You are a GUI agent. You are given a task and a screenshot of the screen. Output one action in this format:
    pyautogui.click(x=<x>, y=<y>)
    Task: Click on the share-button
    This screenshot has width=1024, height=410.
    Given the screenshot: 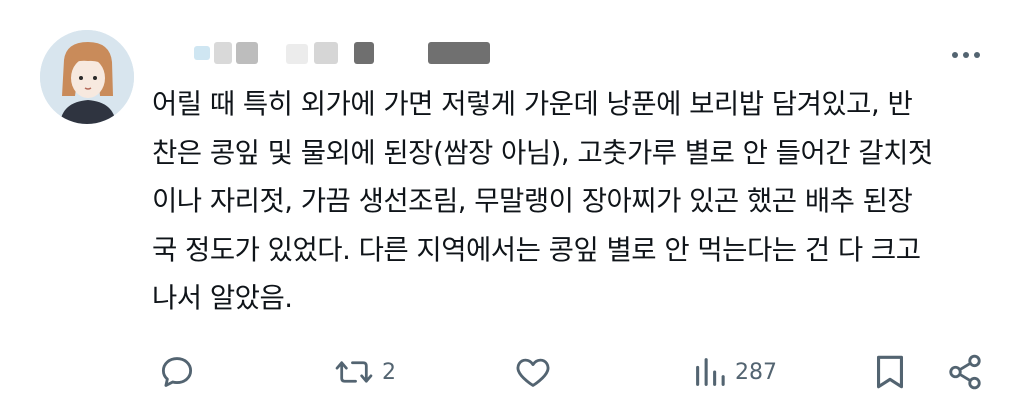 What is the action you would take?
    pyautogui.click(x=965, y=372)
    